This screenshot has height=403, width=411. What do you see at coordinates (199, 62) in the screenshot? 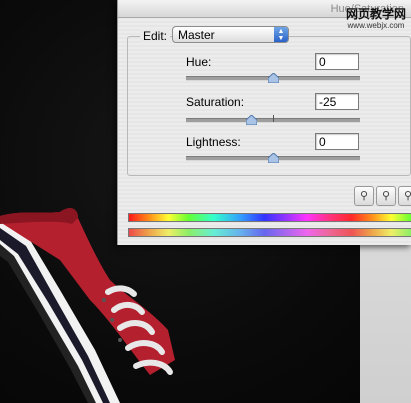
I see `hue-label: Hue:` at bounding box center [199, 62].